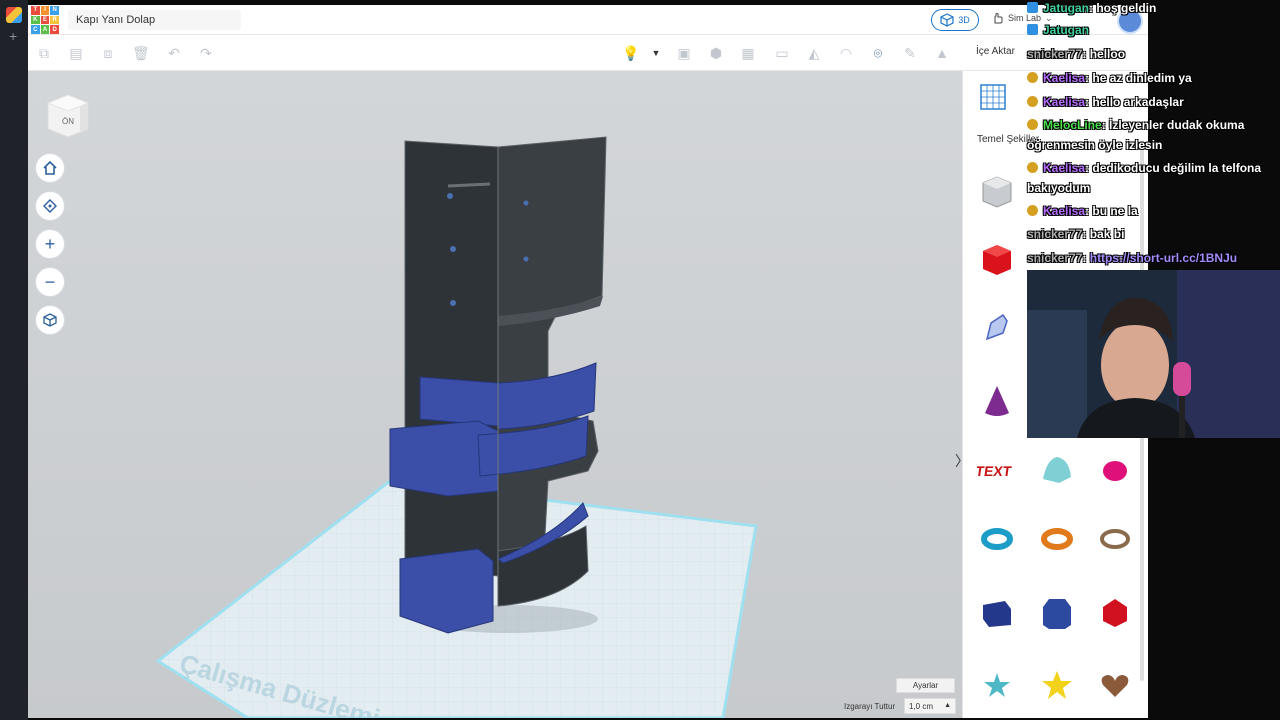  What do you see at coordinates (1115, 539) in the screenshot?
I see `ring-shape` at bounding box center [1115, 539].